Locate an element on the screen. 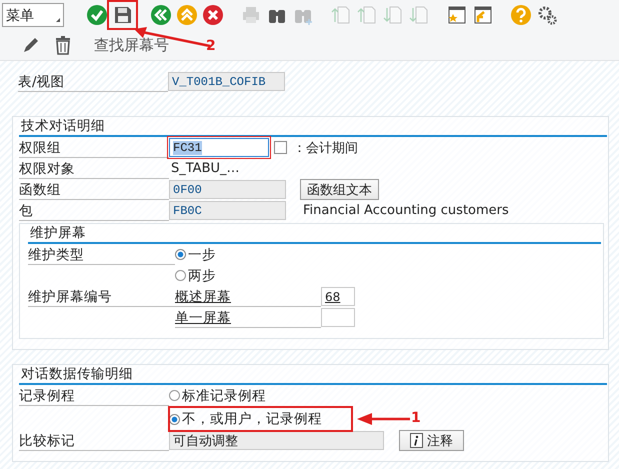  table-view-field: V_T001B_COFIB is located at coordinates (226, 81).